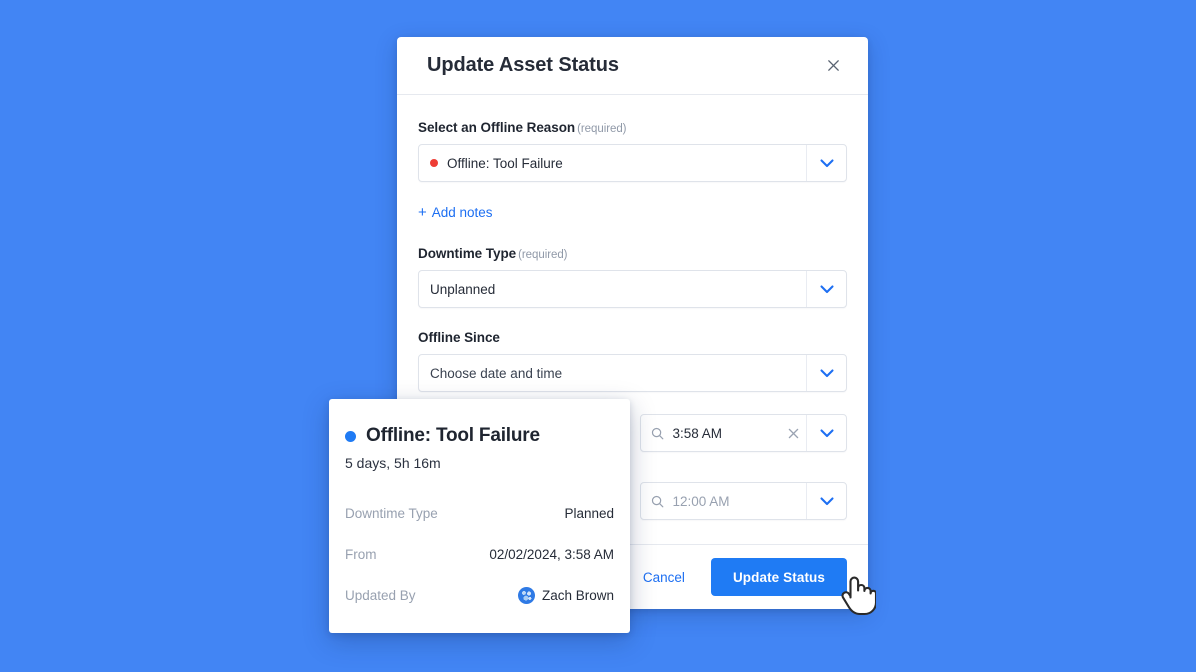 The image size is (1196, 672). Describe the element at coordinates (467, 253) in the screenshot. I see `downtime-type-label-text: Downtime Type` at that location.